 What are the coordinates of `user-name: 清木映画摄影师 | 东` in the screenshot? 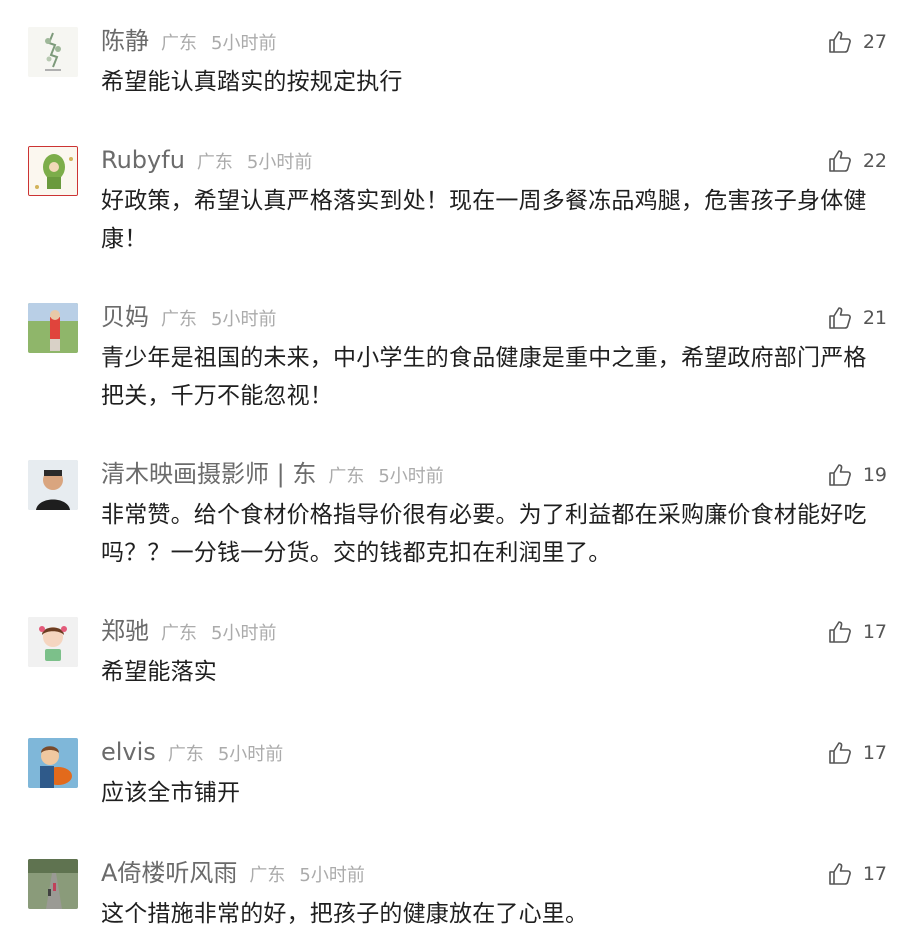 It's located at (208, 474).